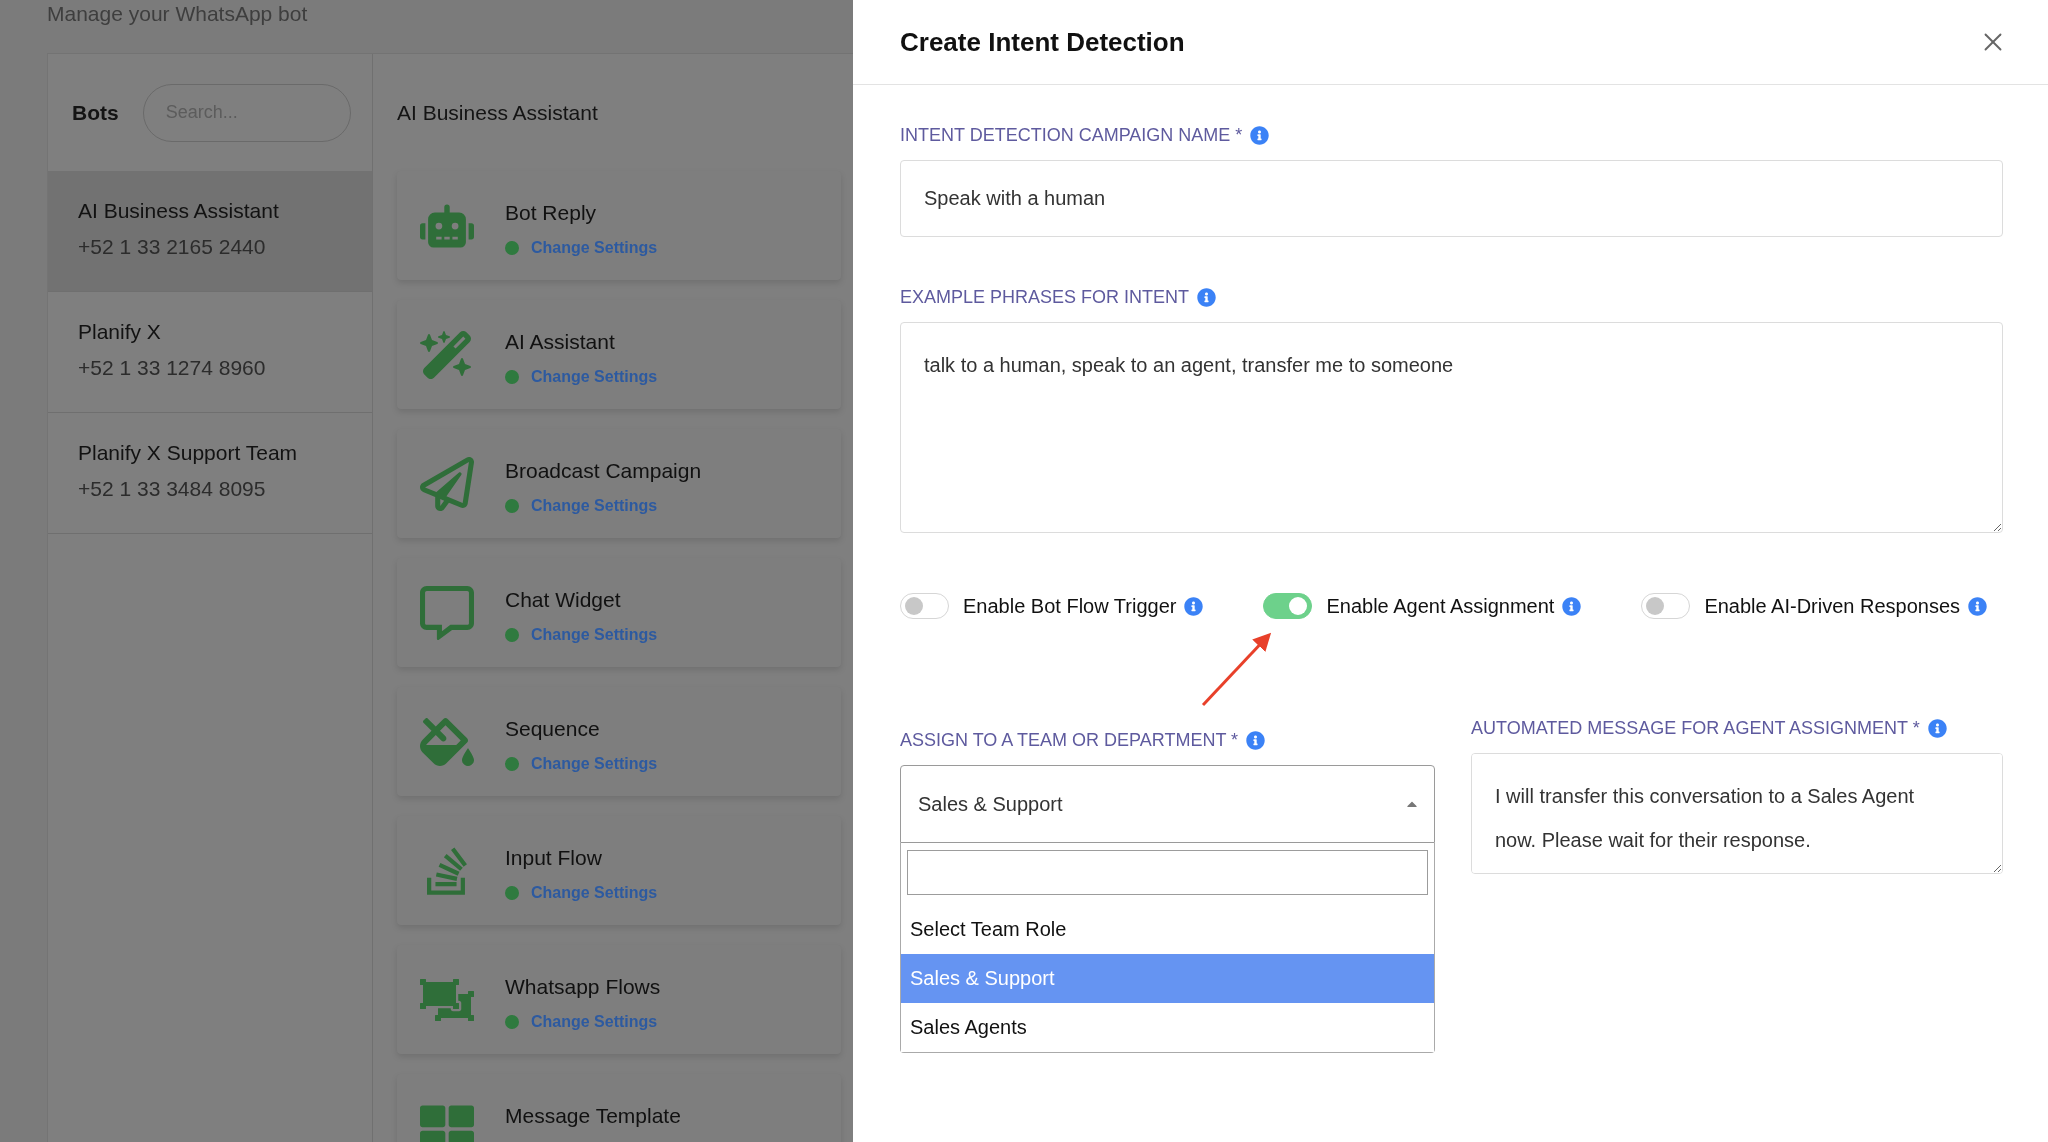 Image resolution: width=2048 pixels, height=1142 pixels. I want to click on feature-name: Sequence, so click(553, 729).